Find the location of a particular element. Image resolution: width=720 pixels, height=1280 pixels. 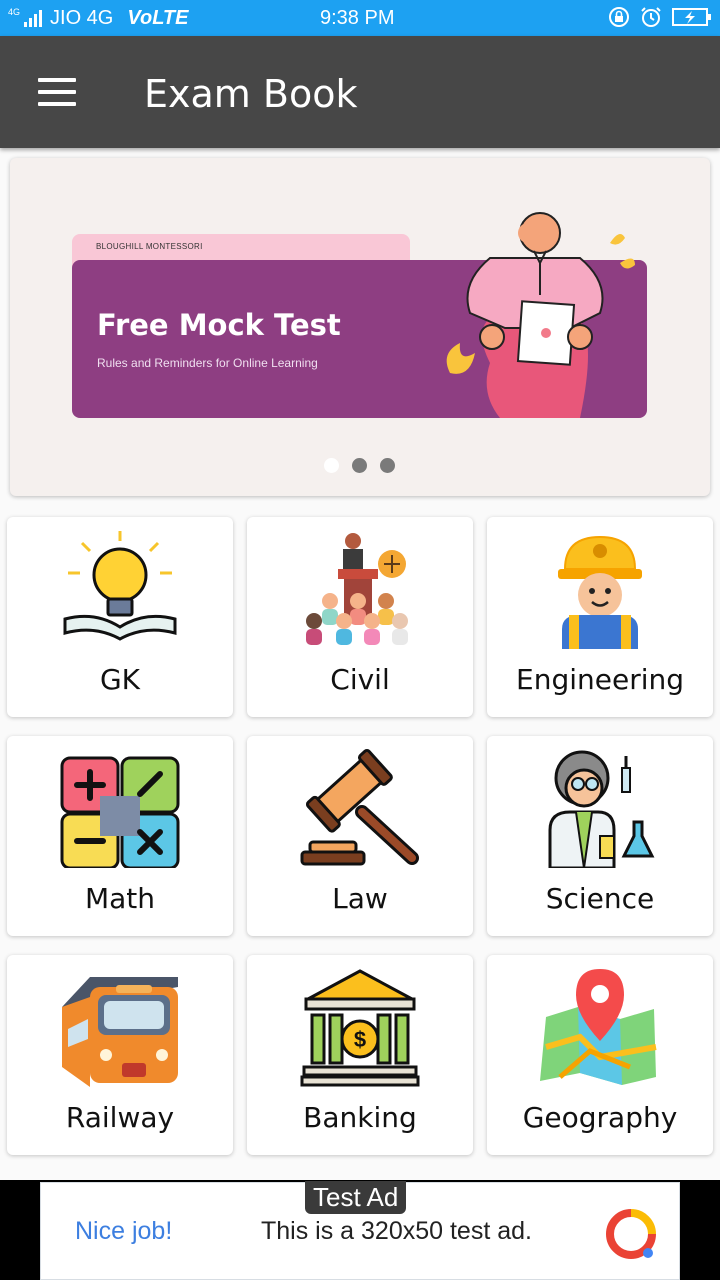

category-card-engineering: Engineering is located at coordinates (600, 617).